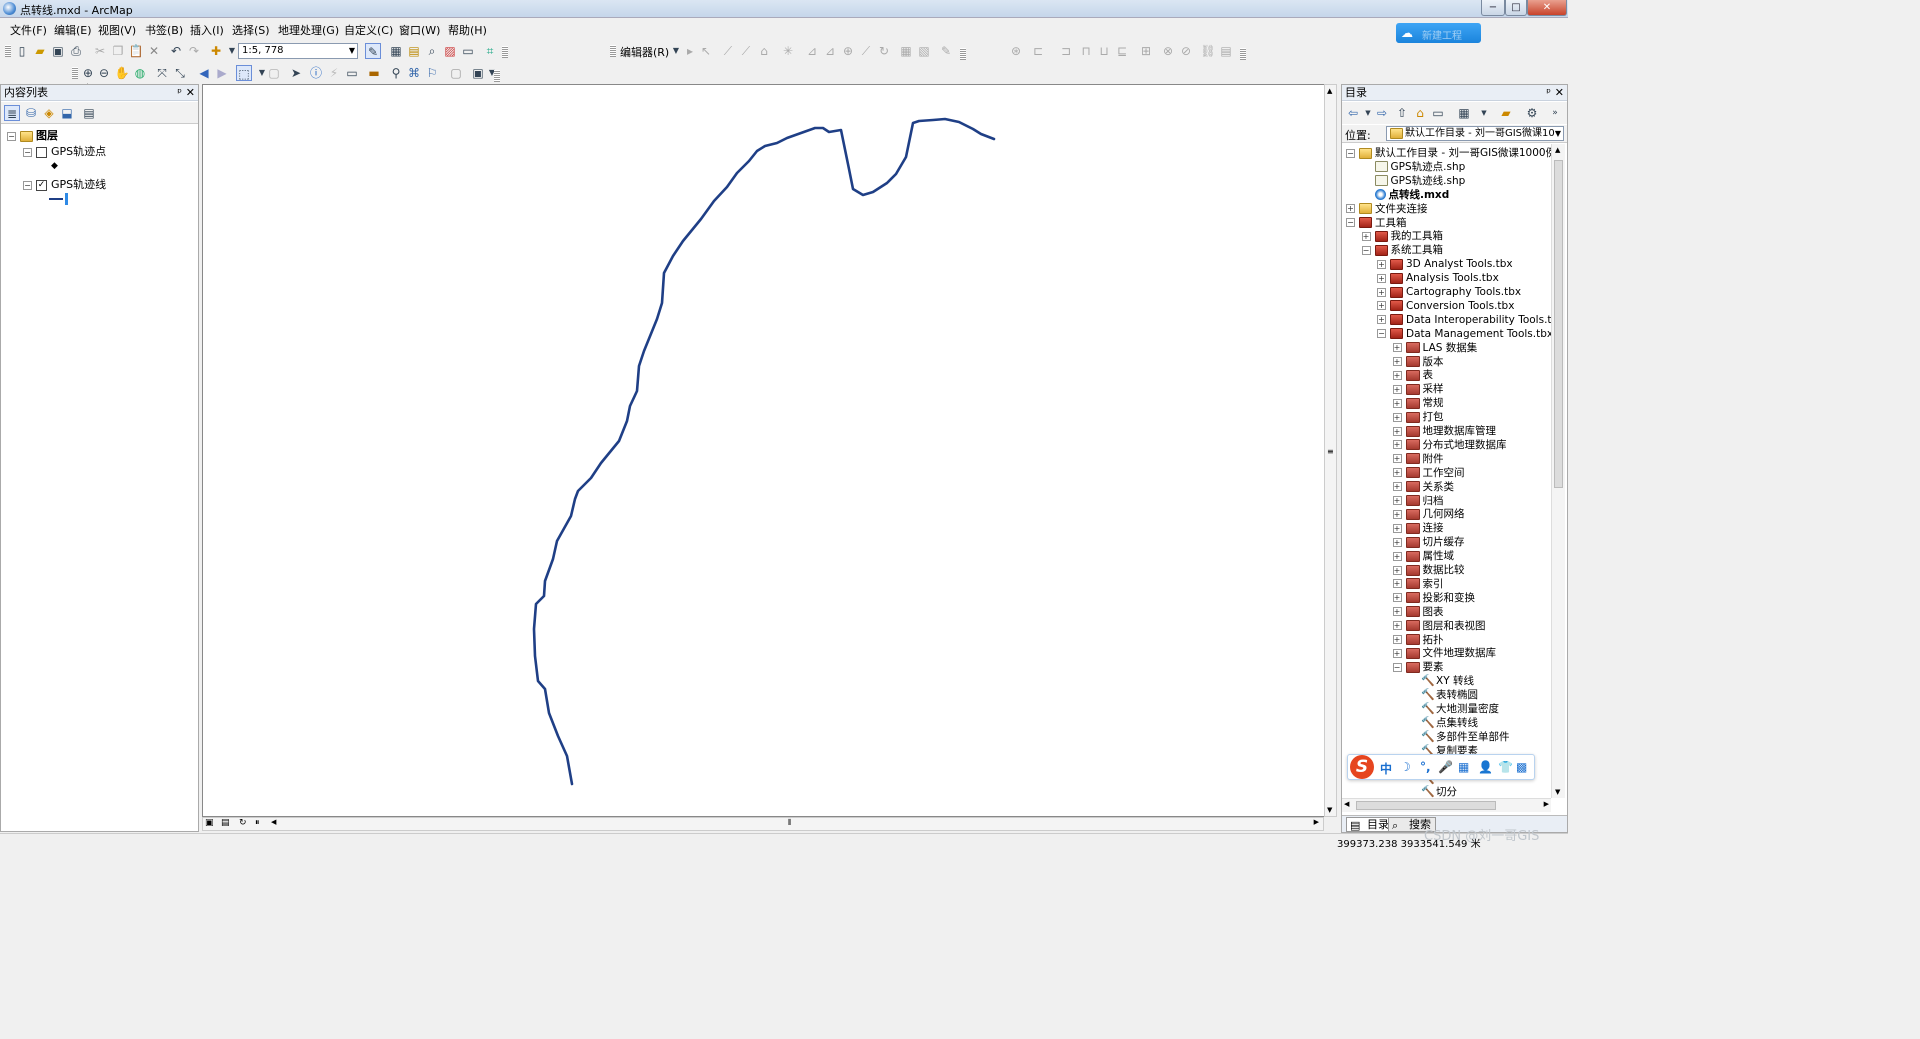  I want to click on align-icon: ⊏, so click(1038, 51).